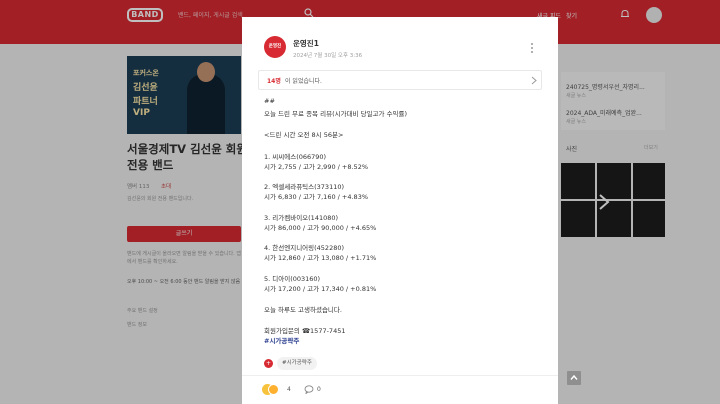 Image resolution: width=720 pixels, height=404 pixels. I want to click on post-line: 오늘 하루도 고생하셨습니다., so click(303, 310).